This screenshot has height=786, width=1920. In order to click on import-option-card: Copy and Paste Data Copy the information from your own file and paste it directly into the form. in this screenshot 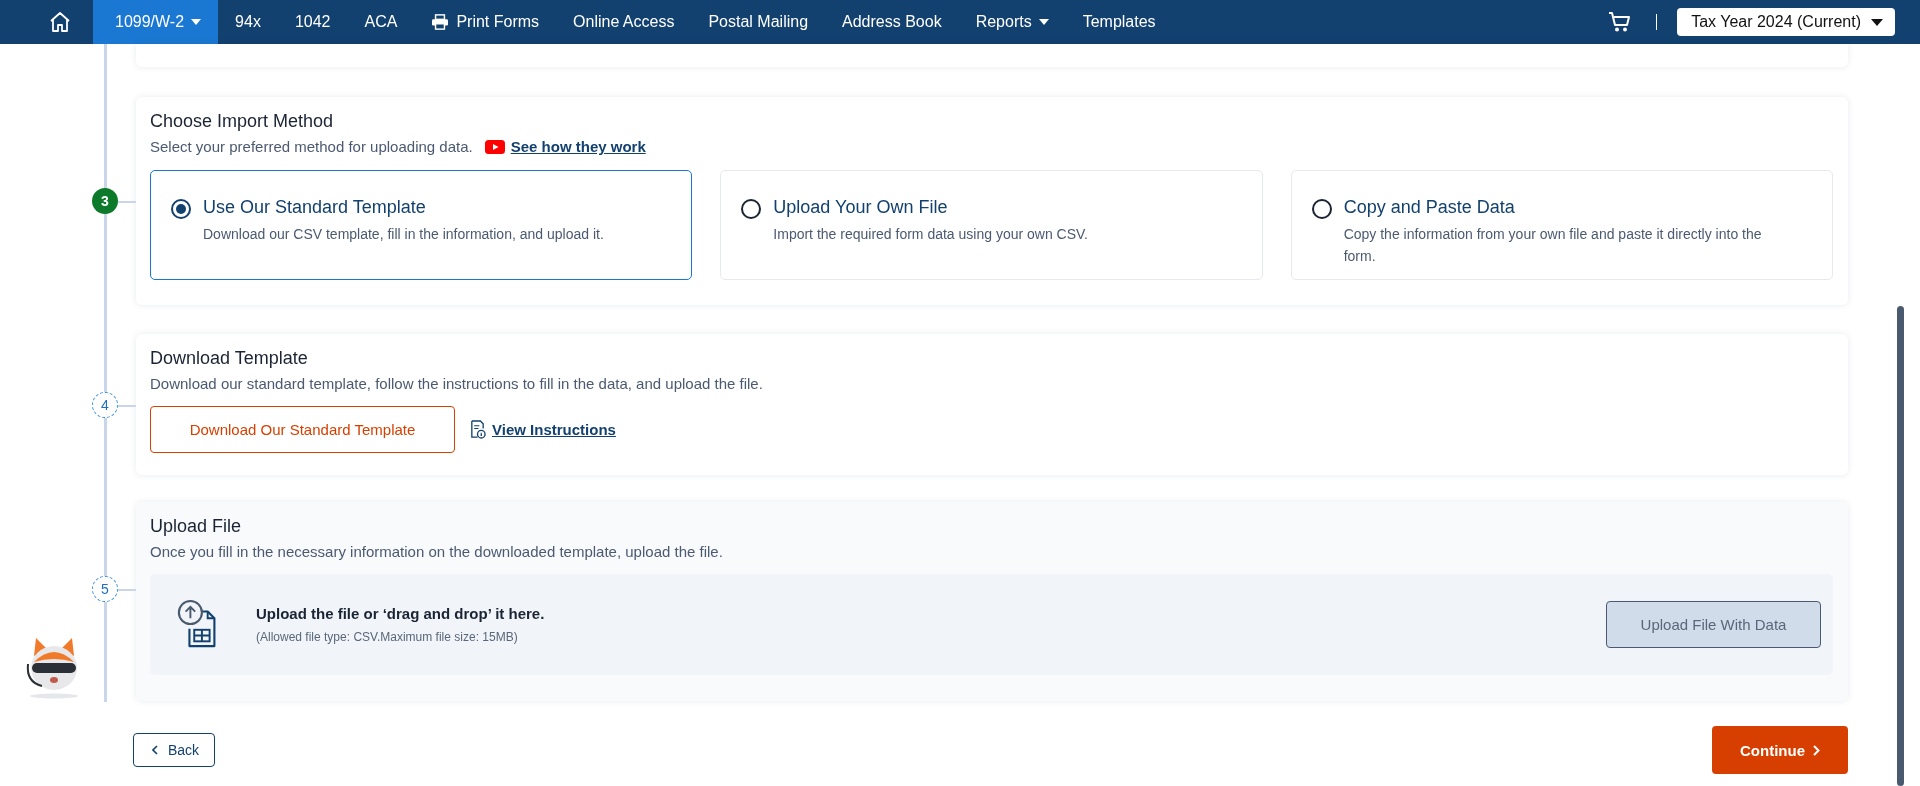, I will do `click(1561, 225)`.